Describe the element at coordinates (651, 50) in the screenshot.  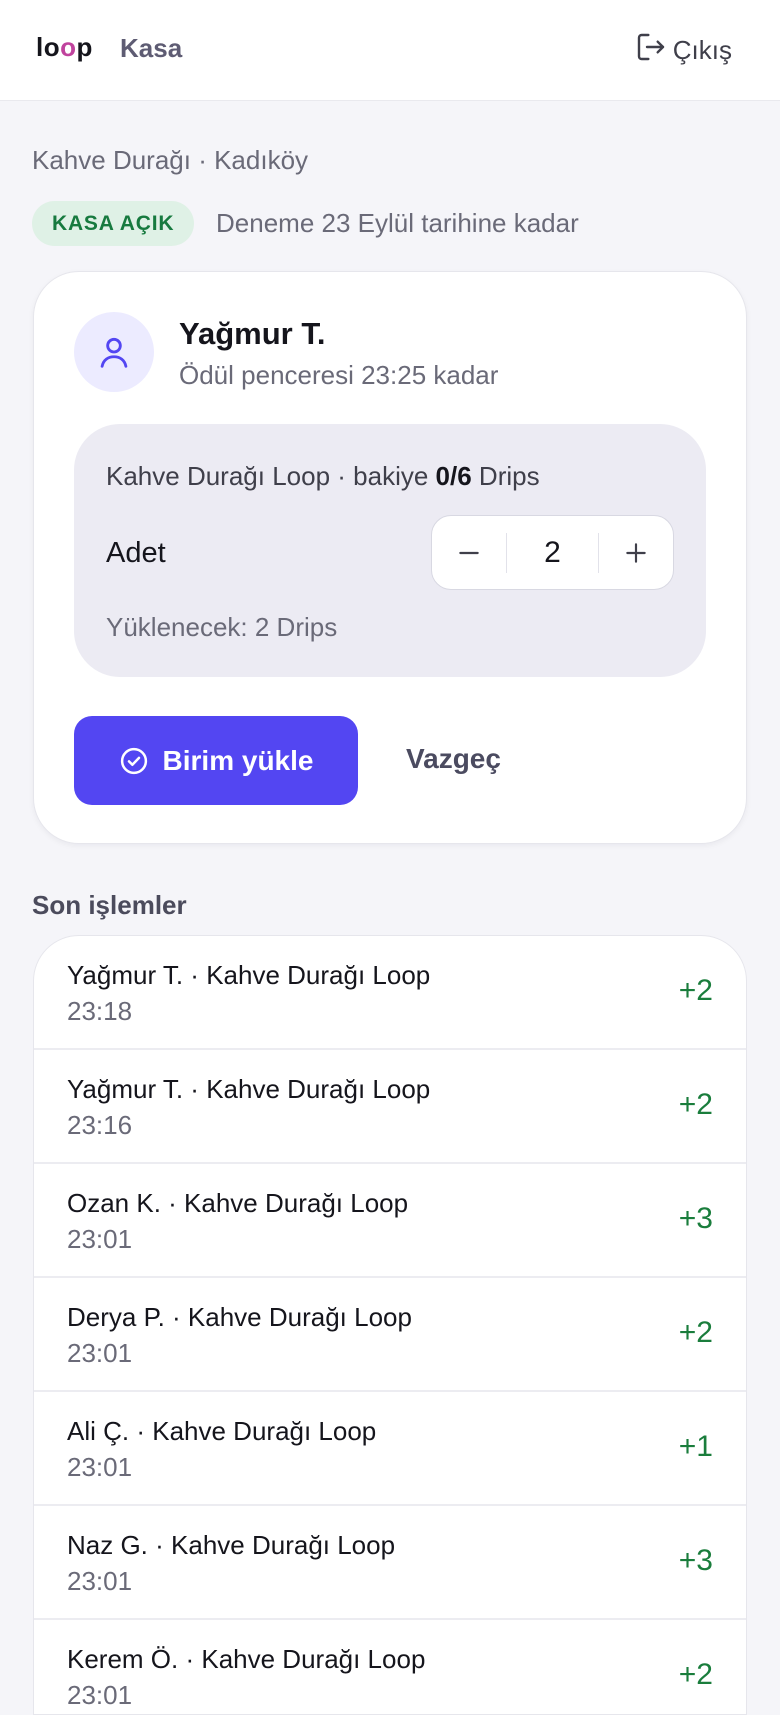
I see `logout-icon` at that location.